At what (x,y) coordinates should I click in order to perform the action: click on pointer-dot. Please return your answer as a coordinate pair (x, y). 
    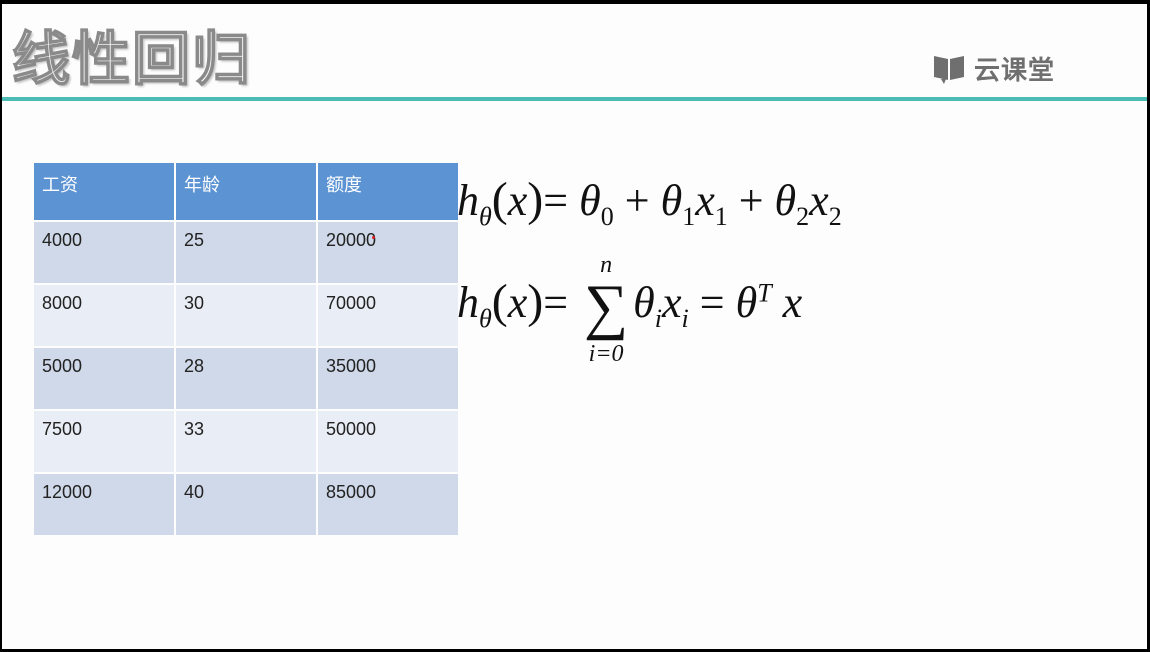
    Looking at the image, I should click on (373, 237).